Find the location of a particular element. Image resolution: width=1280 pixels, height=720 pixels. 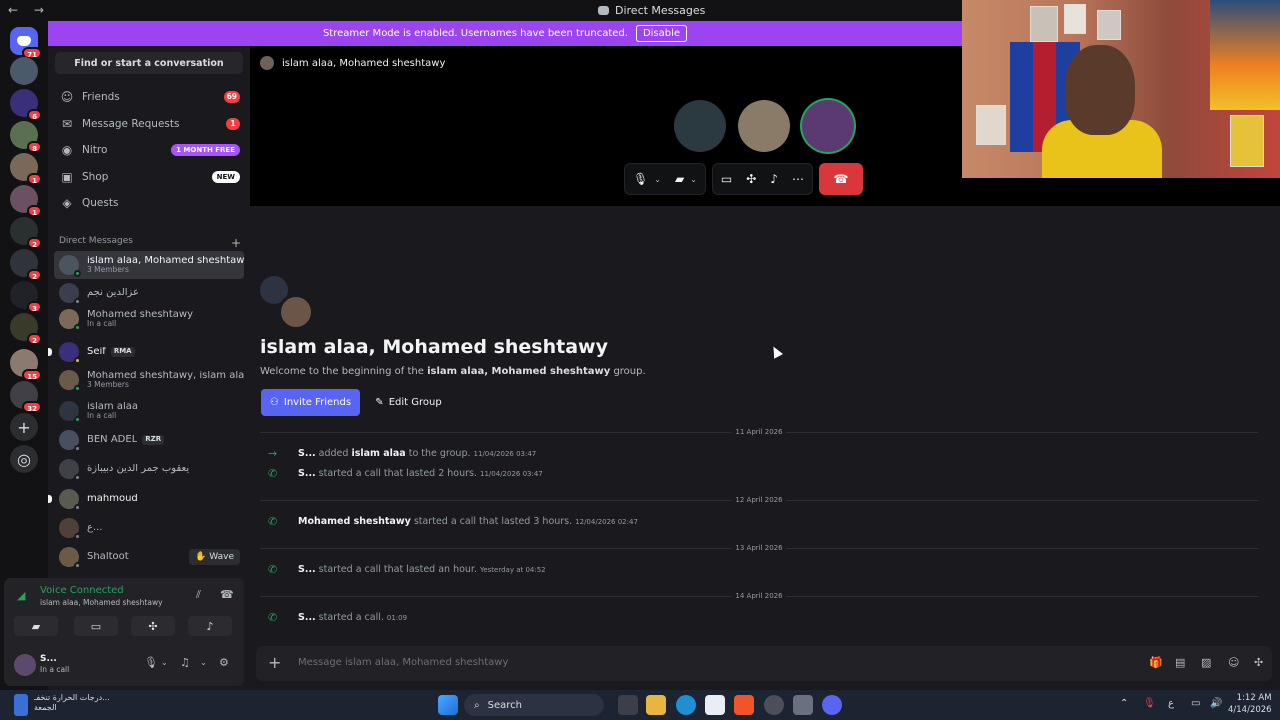

create-dm-plus-icon: + is located at coordinates (236, 243).